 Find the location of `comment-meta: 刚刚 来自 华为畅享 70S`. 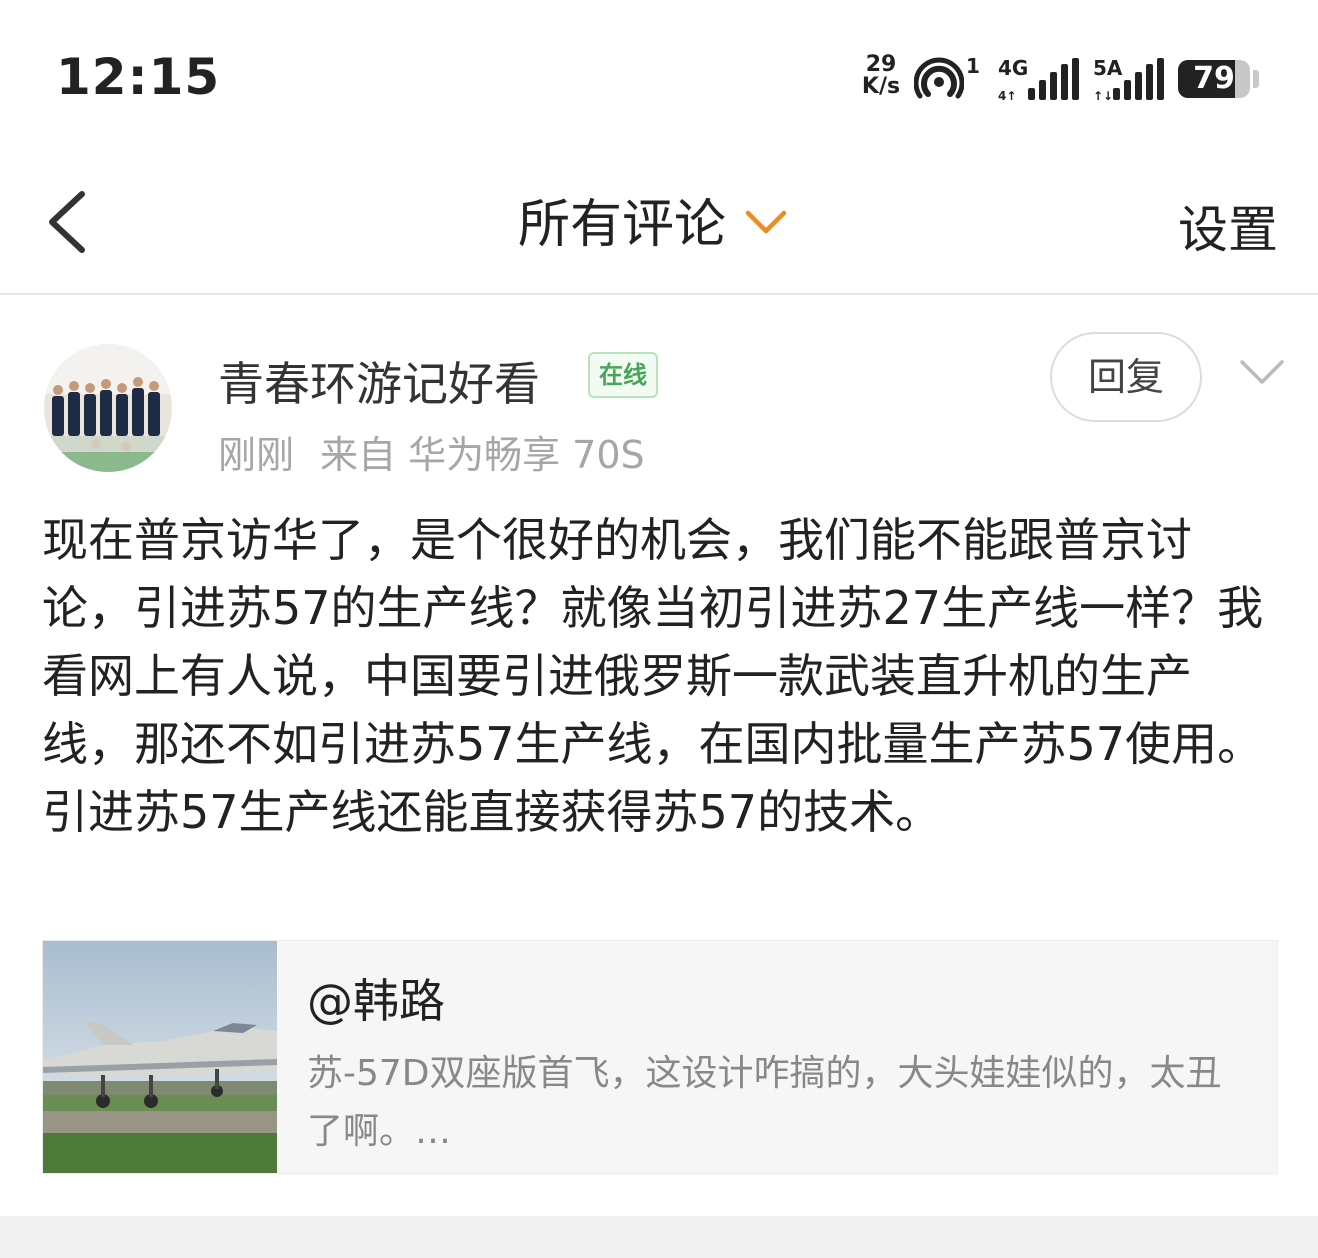

comment-meta: 刚刚 来自 华为畅享 70S is located at coordinates (444, 451).